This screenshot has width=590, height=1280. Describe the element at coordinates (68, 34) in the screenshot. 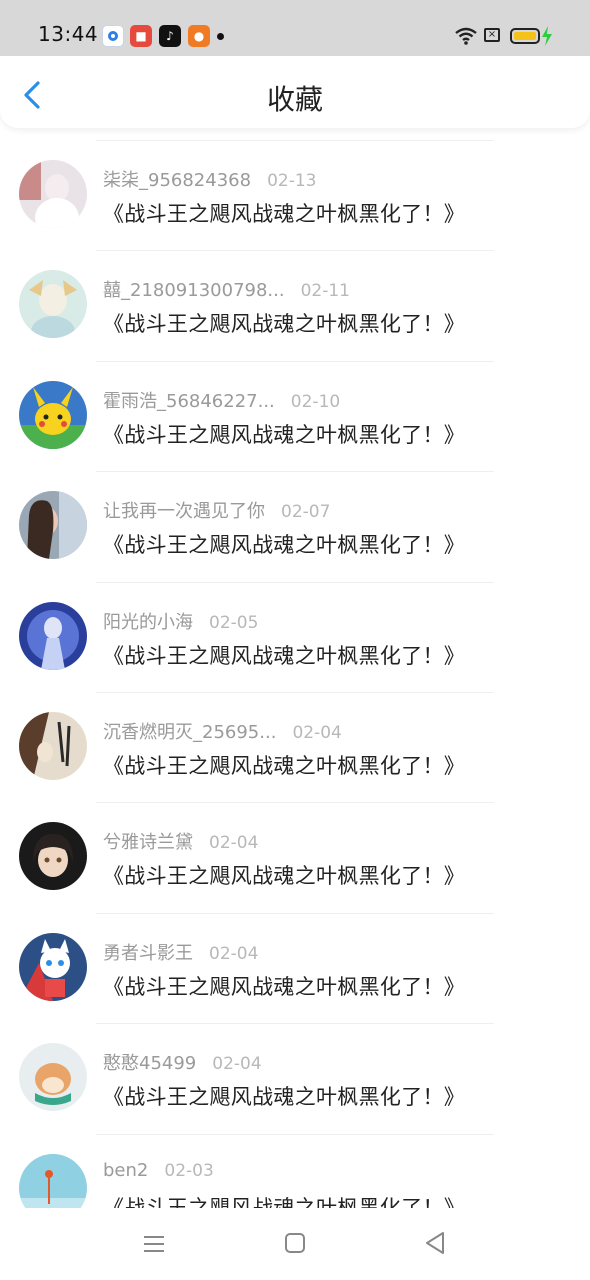

I see `status-time: 13:44` at that location.